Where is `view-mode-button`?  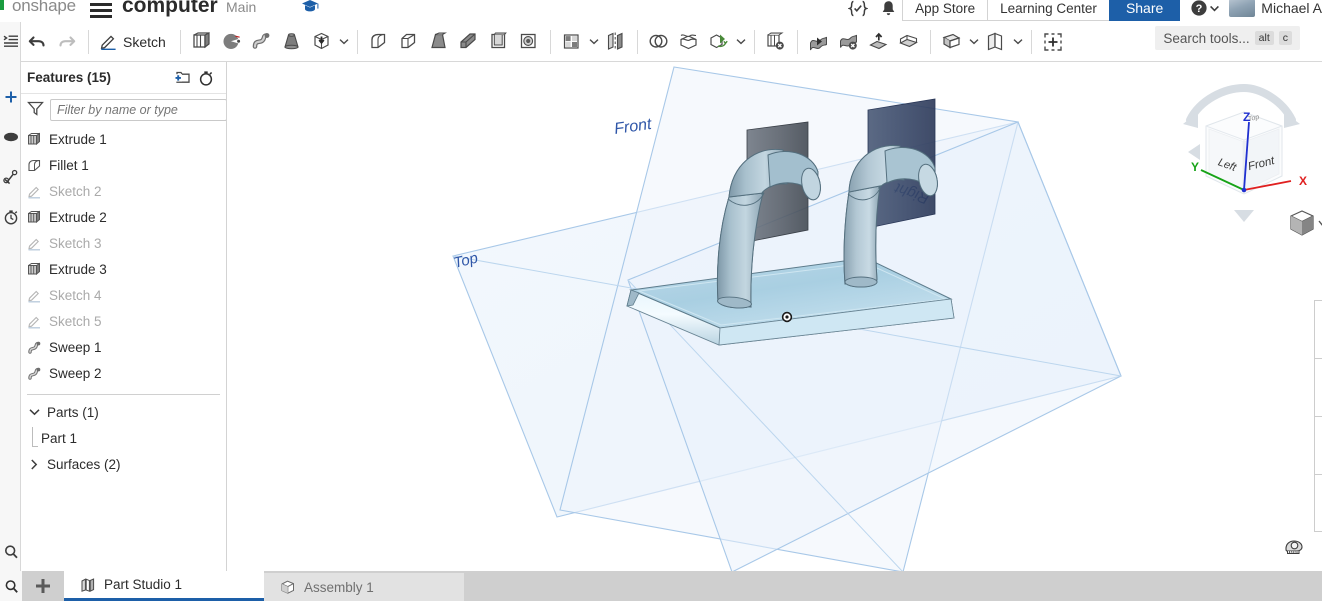 view-mode-button is located at coordinates (1306, 223).